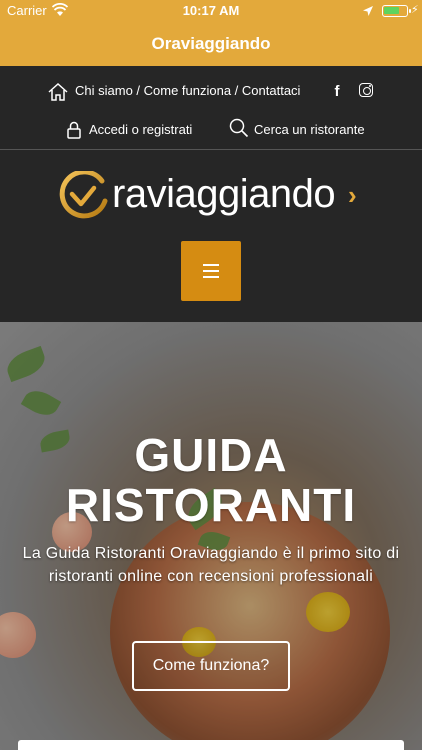  Describe the element at coordinates (211, 265) in the screenshot. I see `hamburger-menu-icon` at that location.